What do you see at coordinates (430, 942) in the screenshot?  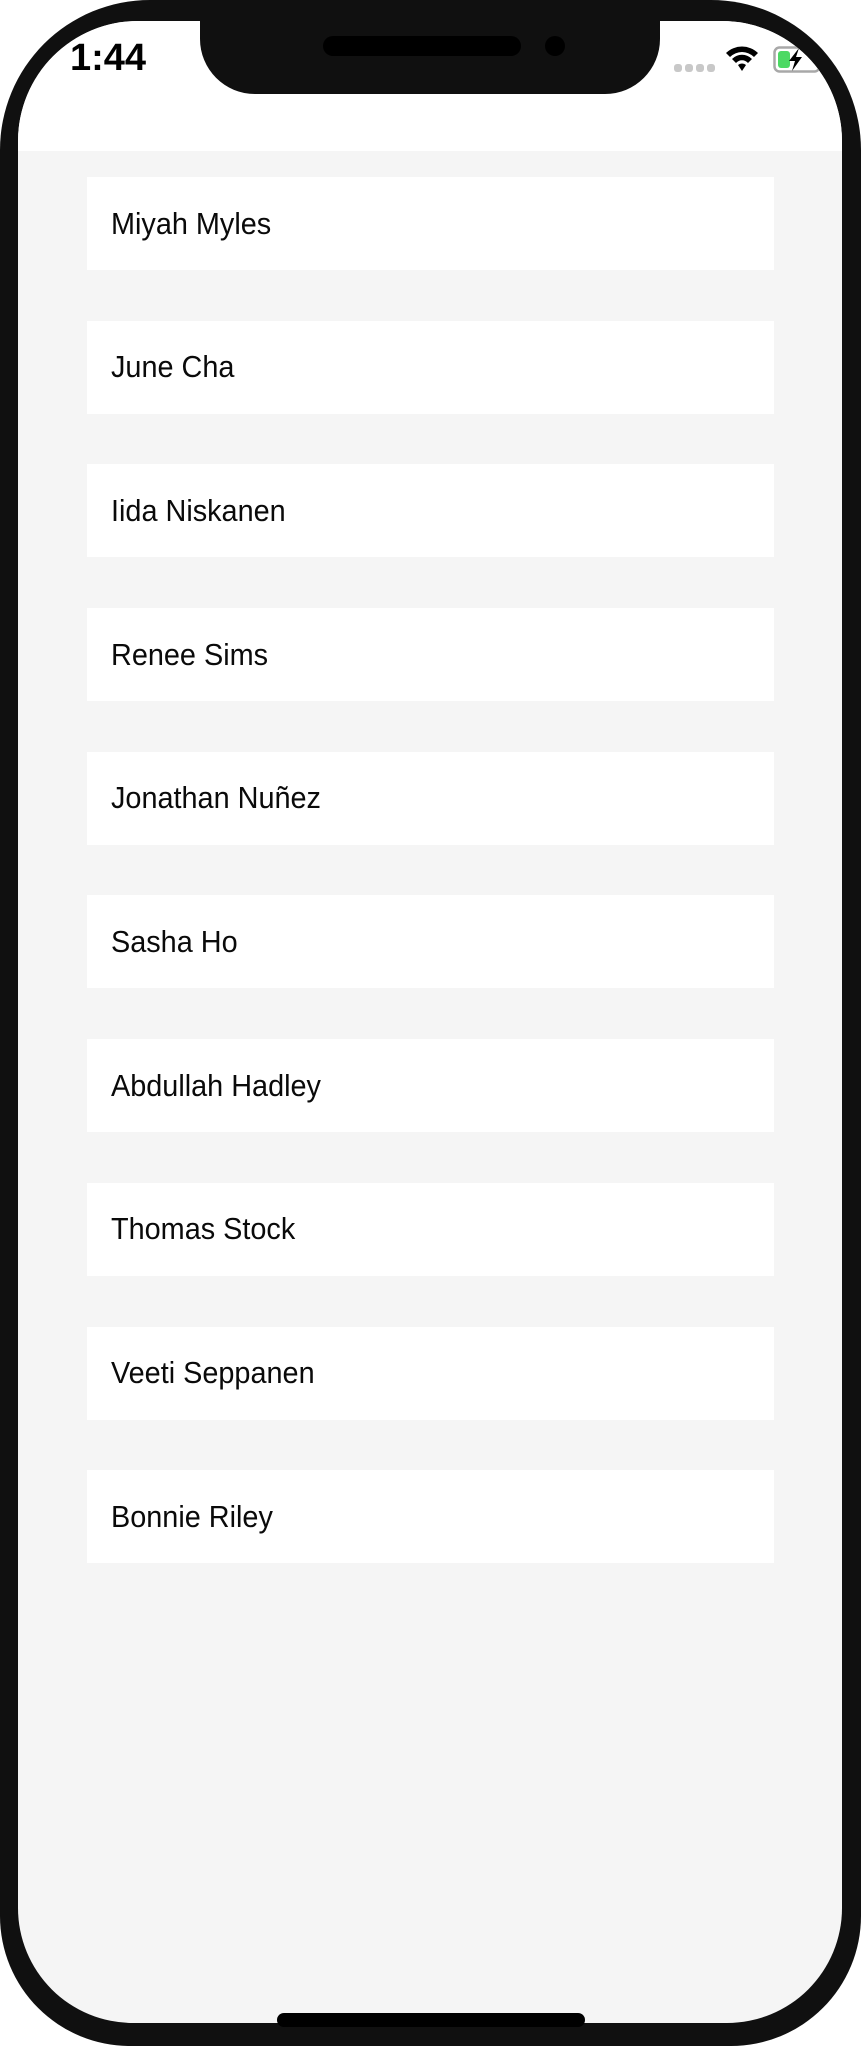 I see `list-item: Sasha Ho` at bounding box center [430, 942].